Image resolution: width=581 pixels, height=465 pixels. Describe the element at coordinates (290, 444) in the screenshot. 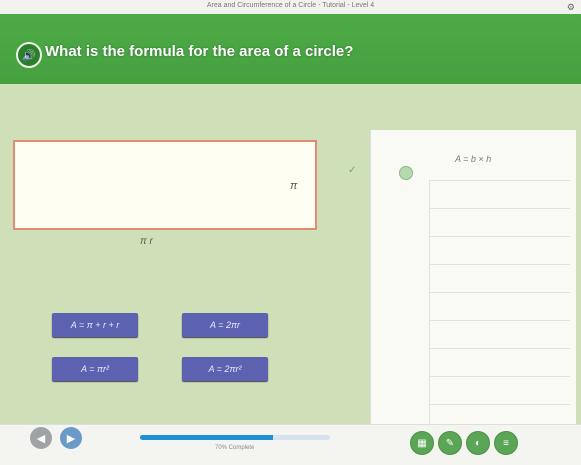

I see `footer-toolbar: ◀ ▶ 70% Complete ▦ ✎ ◐ ≡` at that location.